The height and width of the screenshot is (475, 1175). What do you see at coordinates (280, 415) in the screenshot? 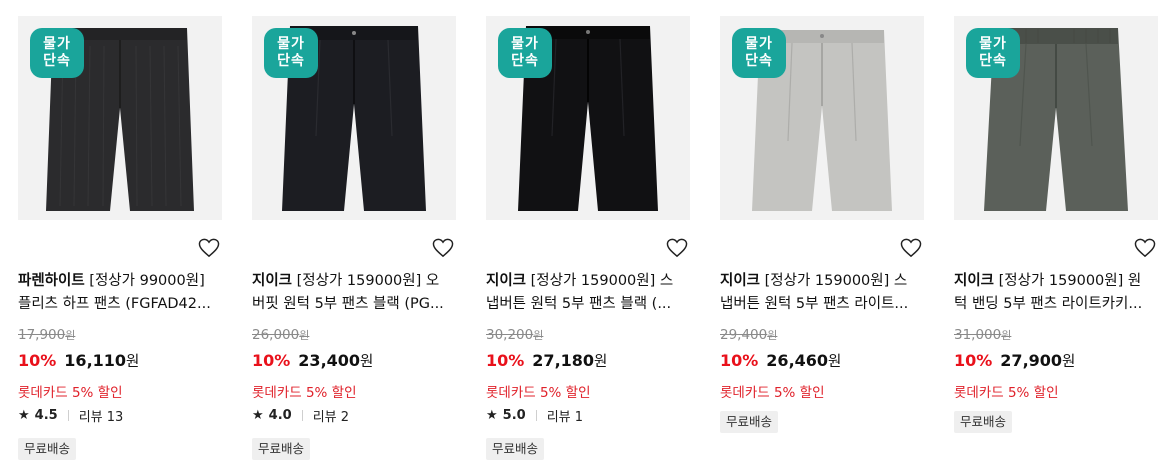
I see `rating-score: 4.0` at bounding box center [280, 415].